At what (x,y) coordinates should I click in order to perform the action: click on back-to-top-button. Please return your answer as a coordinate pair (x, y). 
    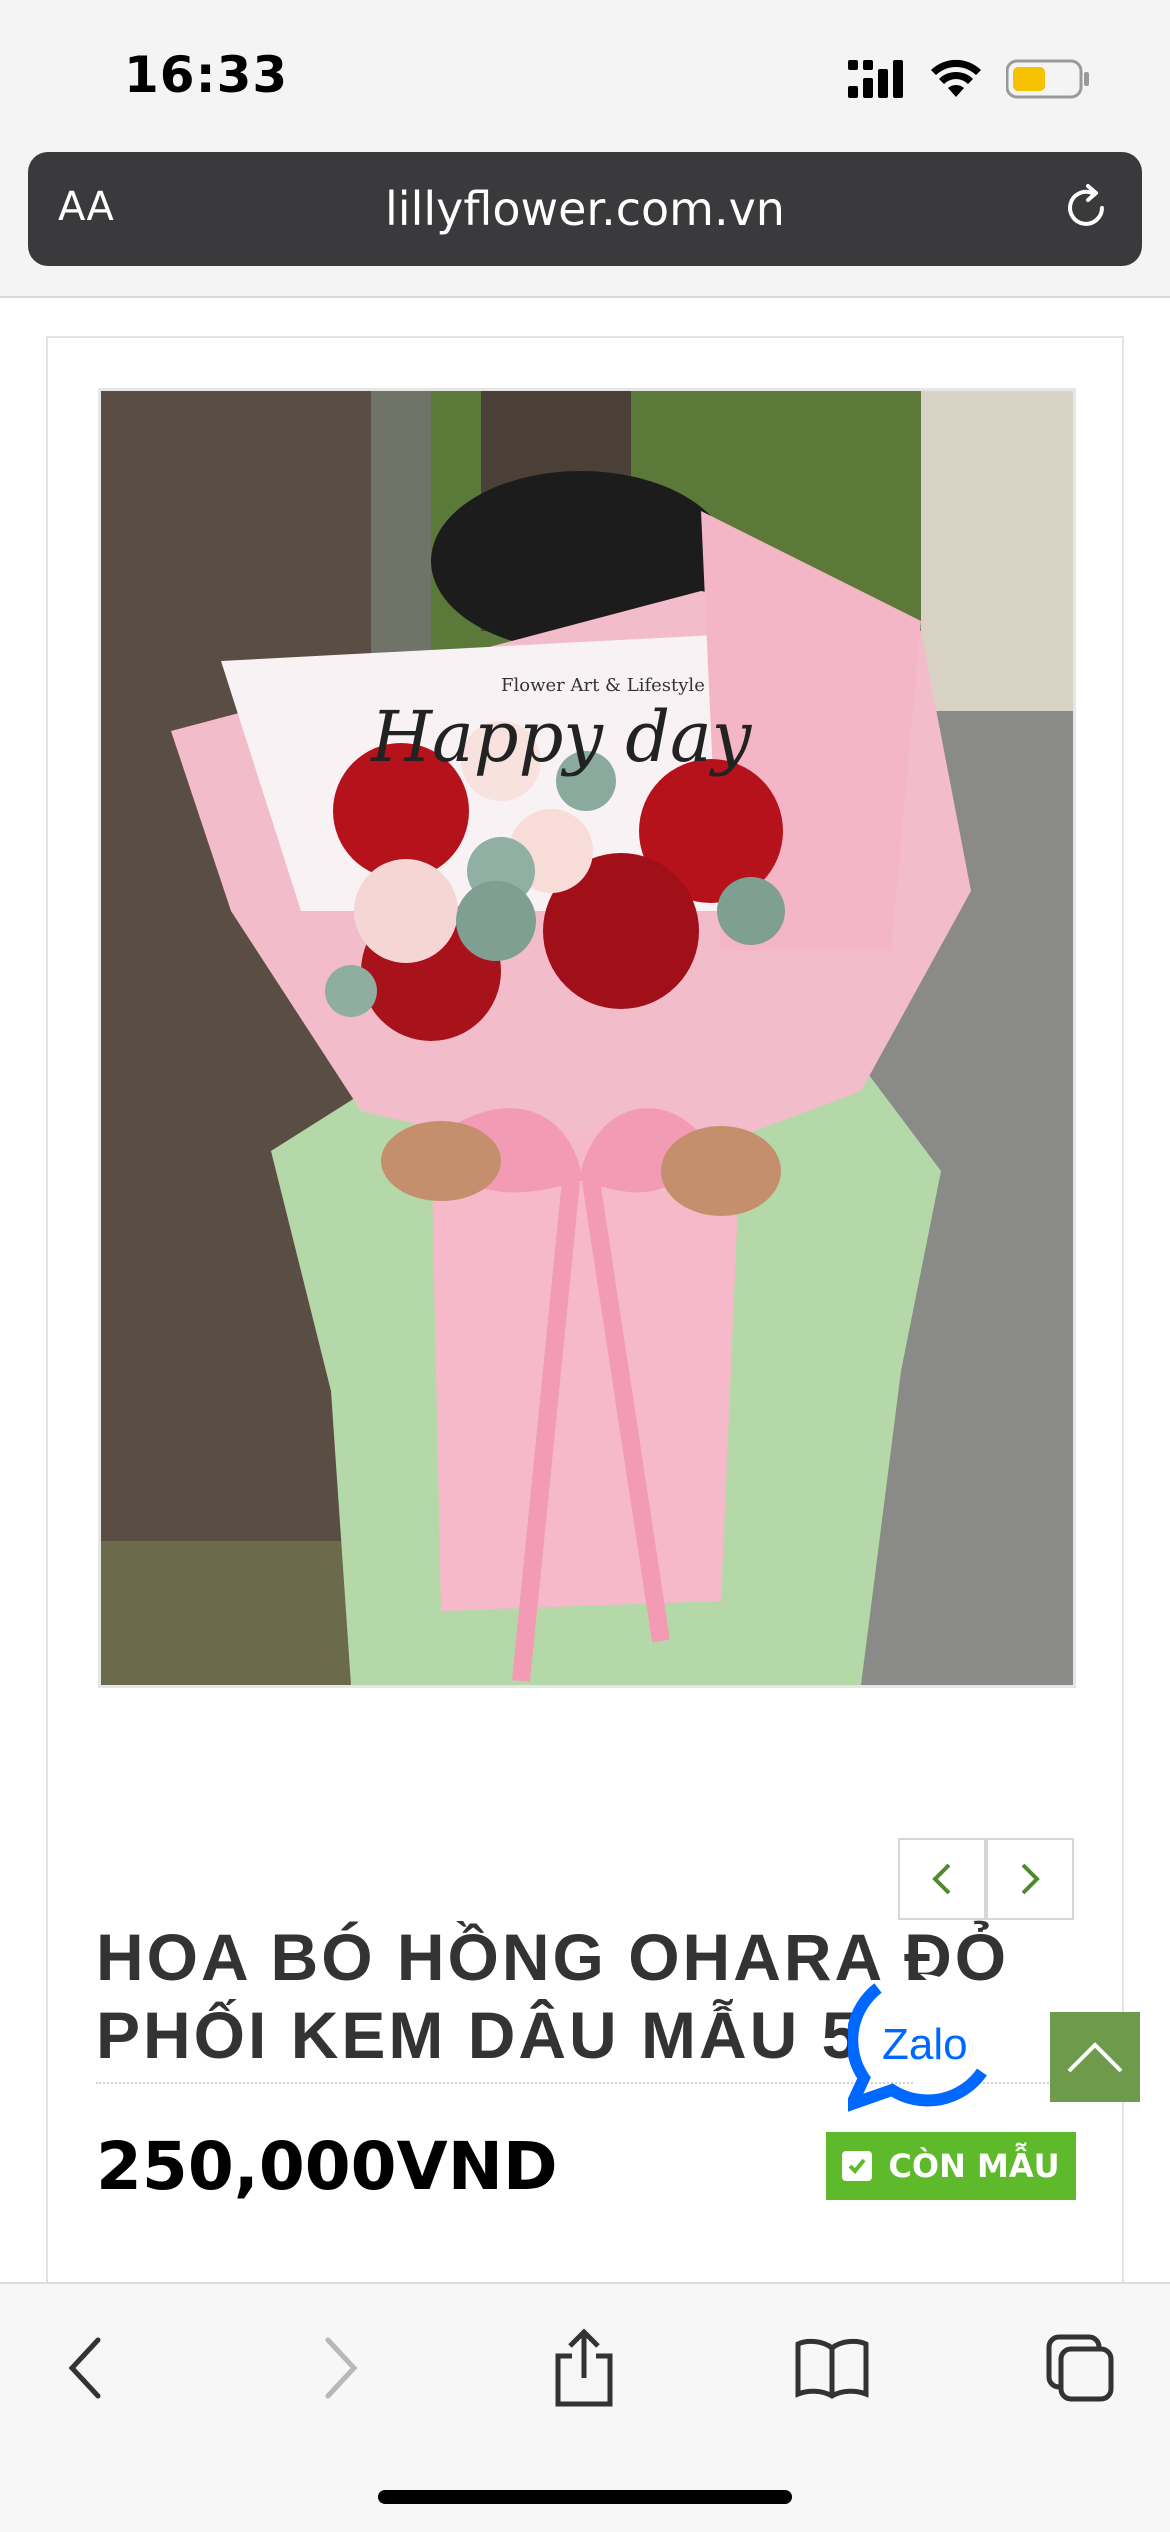
    Looking at the image, I should click on (1095, 2057).